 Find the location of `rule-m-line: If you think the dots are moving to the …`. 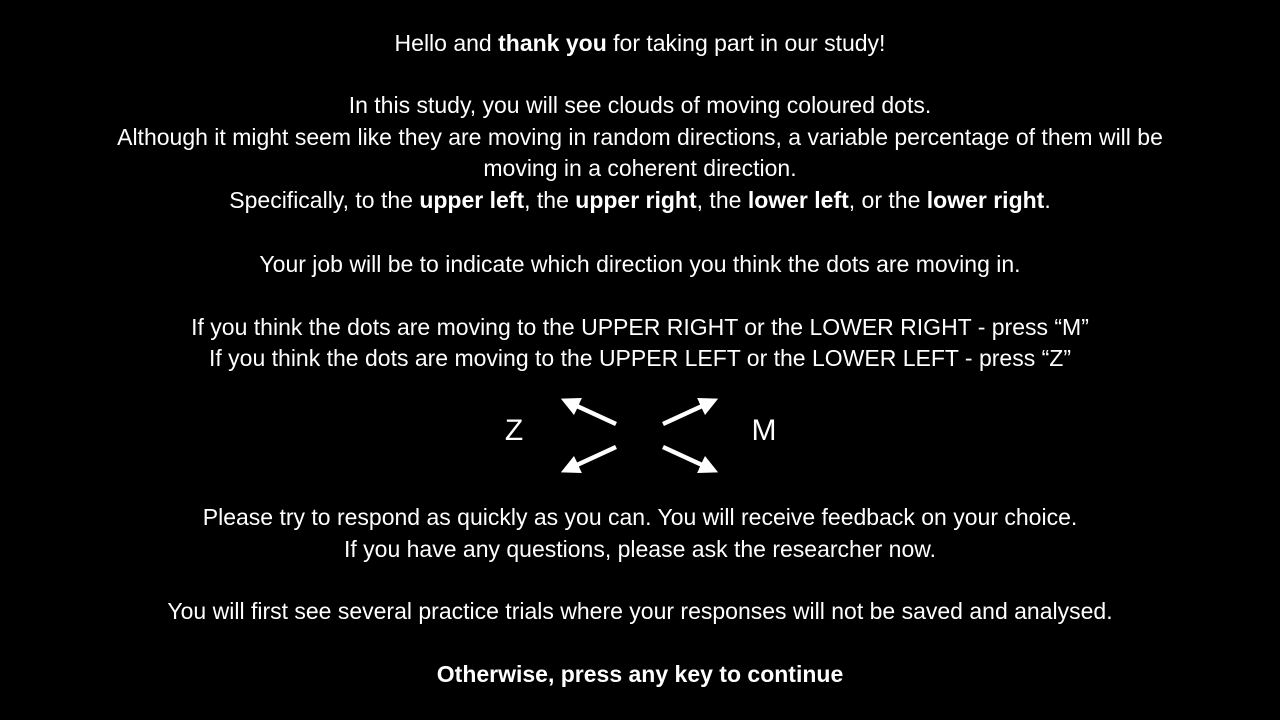

rule-m-line: If you think the dots are moving to the … is located at coordinates (640, 327).